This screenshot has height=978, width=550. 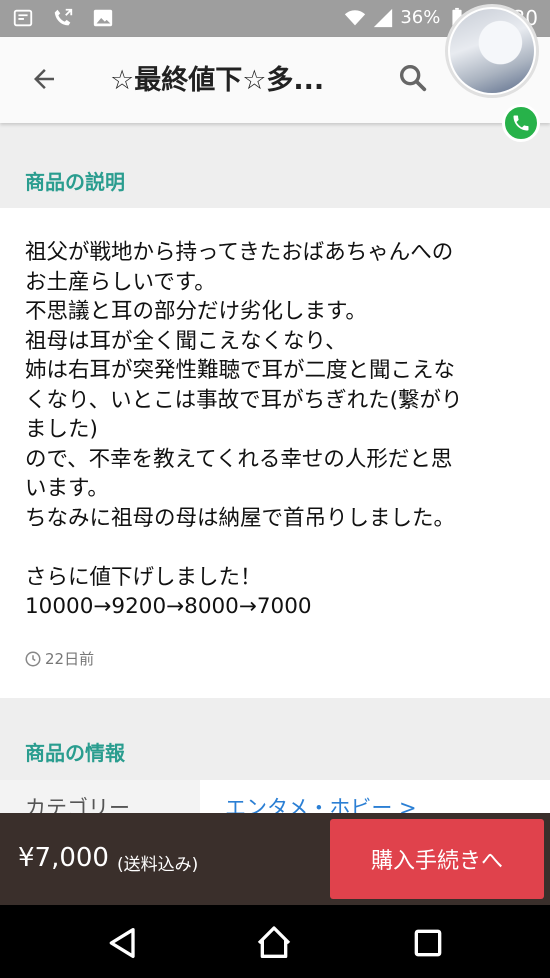 I want to click on seller-avatar, so click(x=492, y=51).